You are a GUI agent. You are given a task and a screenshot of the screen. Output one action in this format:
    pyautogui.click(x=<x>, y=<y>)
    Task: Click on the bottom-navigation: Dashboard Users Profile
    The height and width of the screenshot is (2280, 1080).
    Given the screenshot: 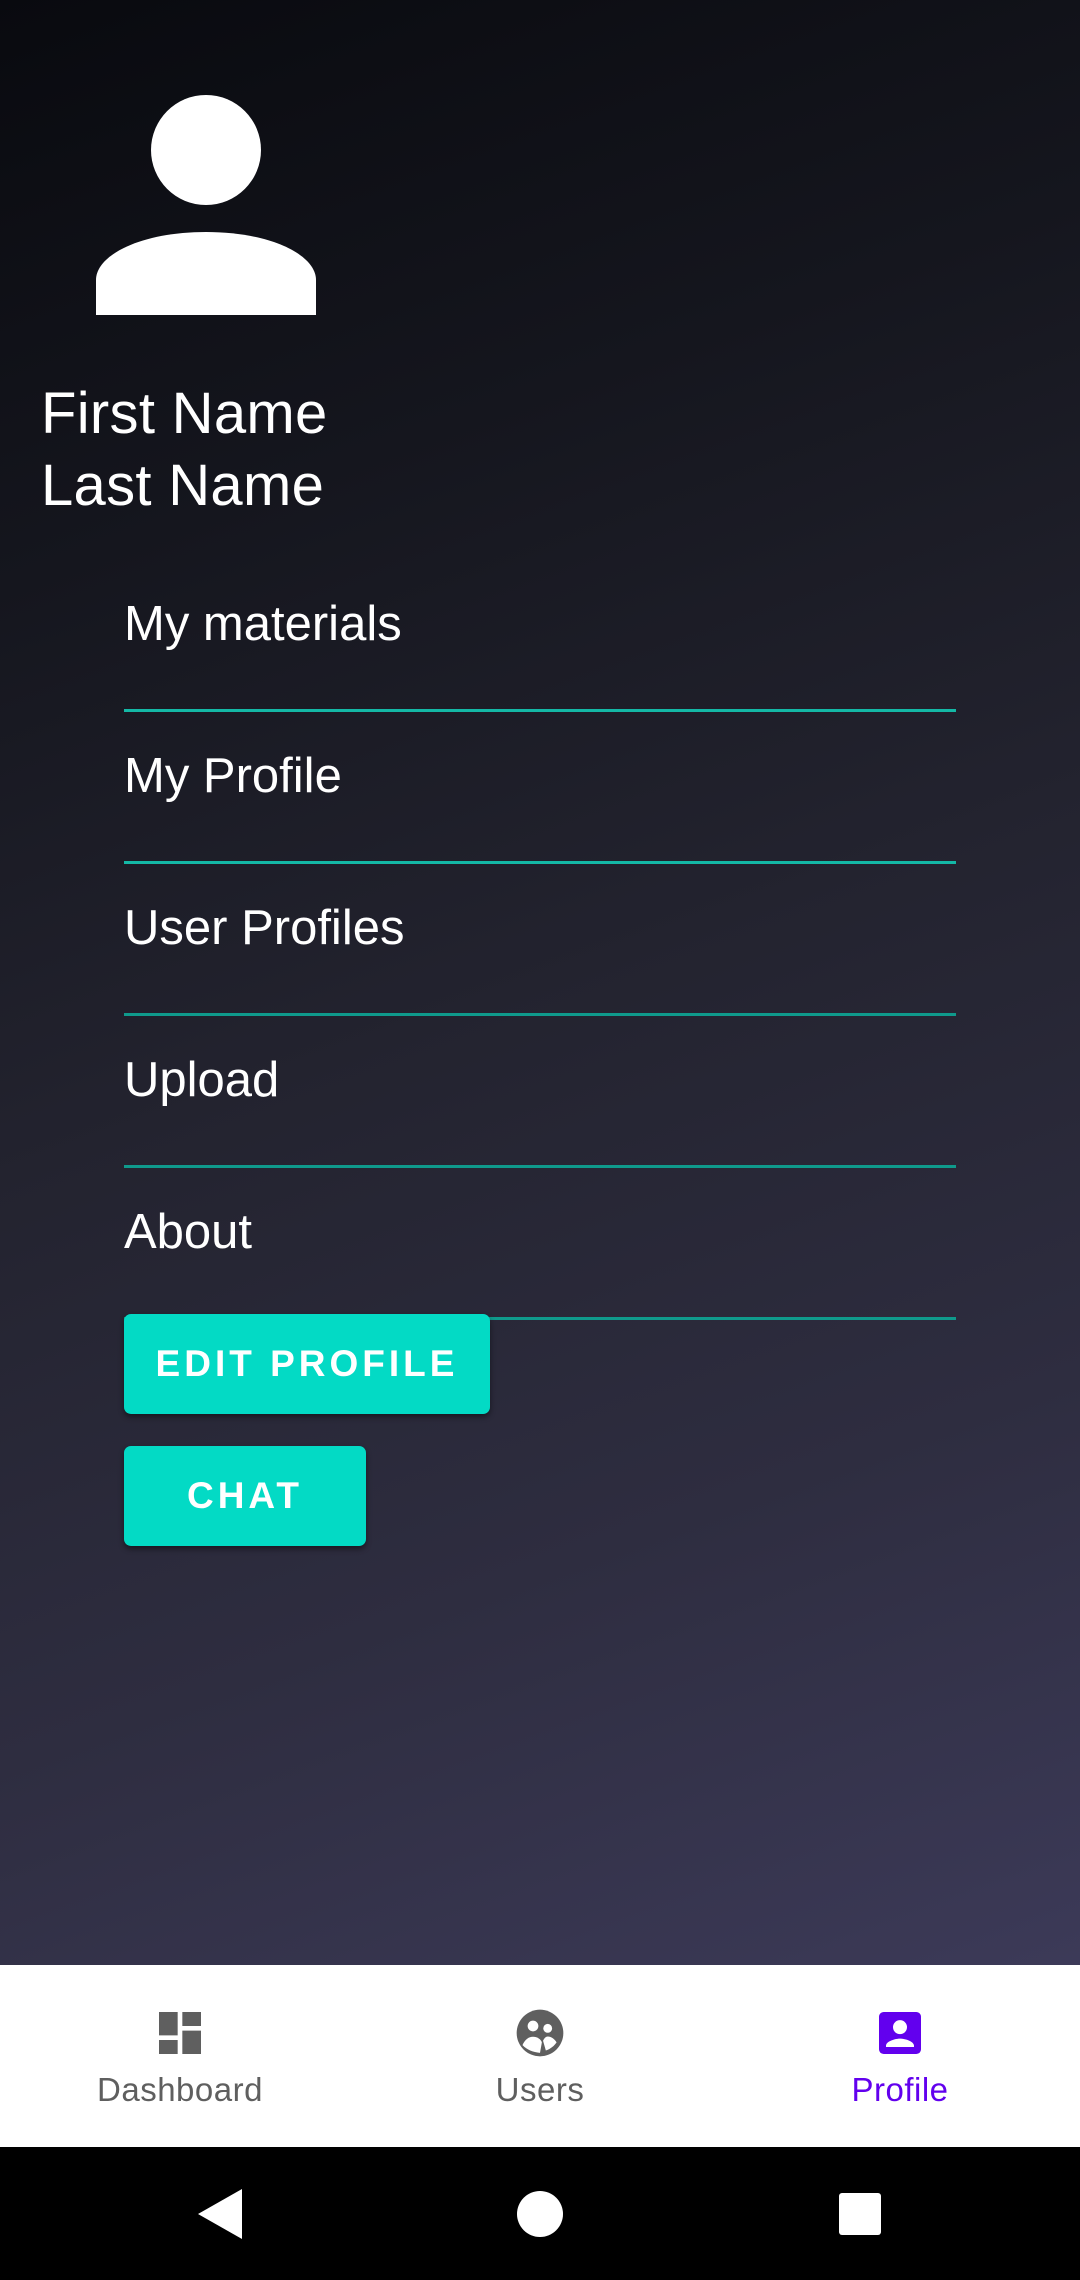 What is the action you would take?
    pyautogui.click(x=540, y=2056)
    